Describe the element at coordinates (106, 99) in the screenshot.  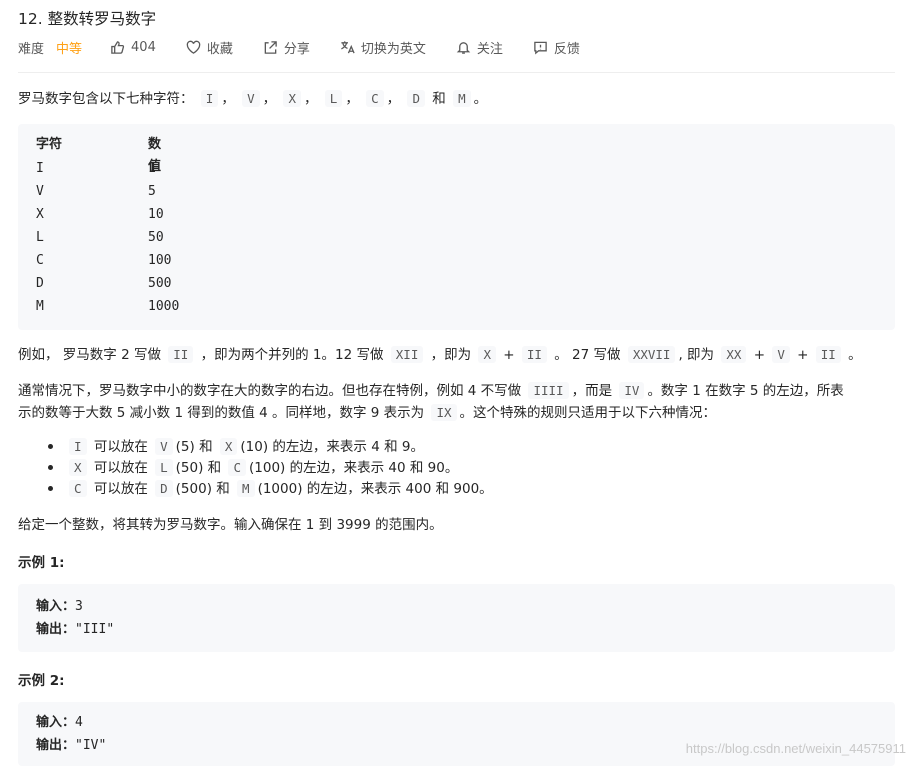
I see `intro-text: 罗马数字包含以下七种字符：` at that location.